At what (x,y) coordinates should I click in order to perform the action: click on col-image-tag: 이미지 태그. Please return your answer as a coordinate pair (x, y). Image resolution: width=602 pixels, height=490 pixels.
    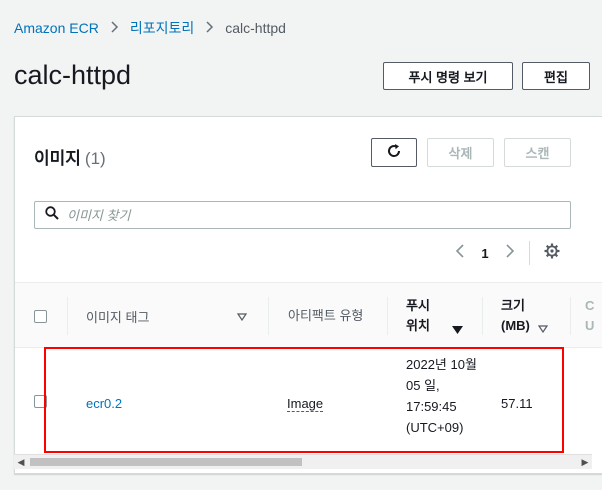
    Looking at the image, I should click on (167, 316).